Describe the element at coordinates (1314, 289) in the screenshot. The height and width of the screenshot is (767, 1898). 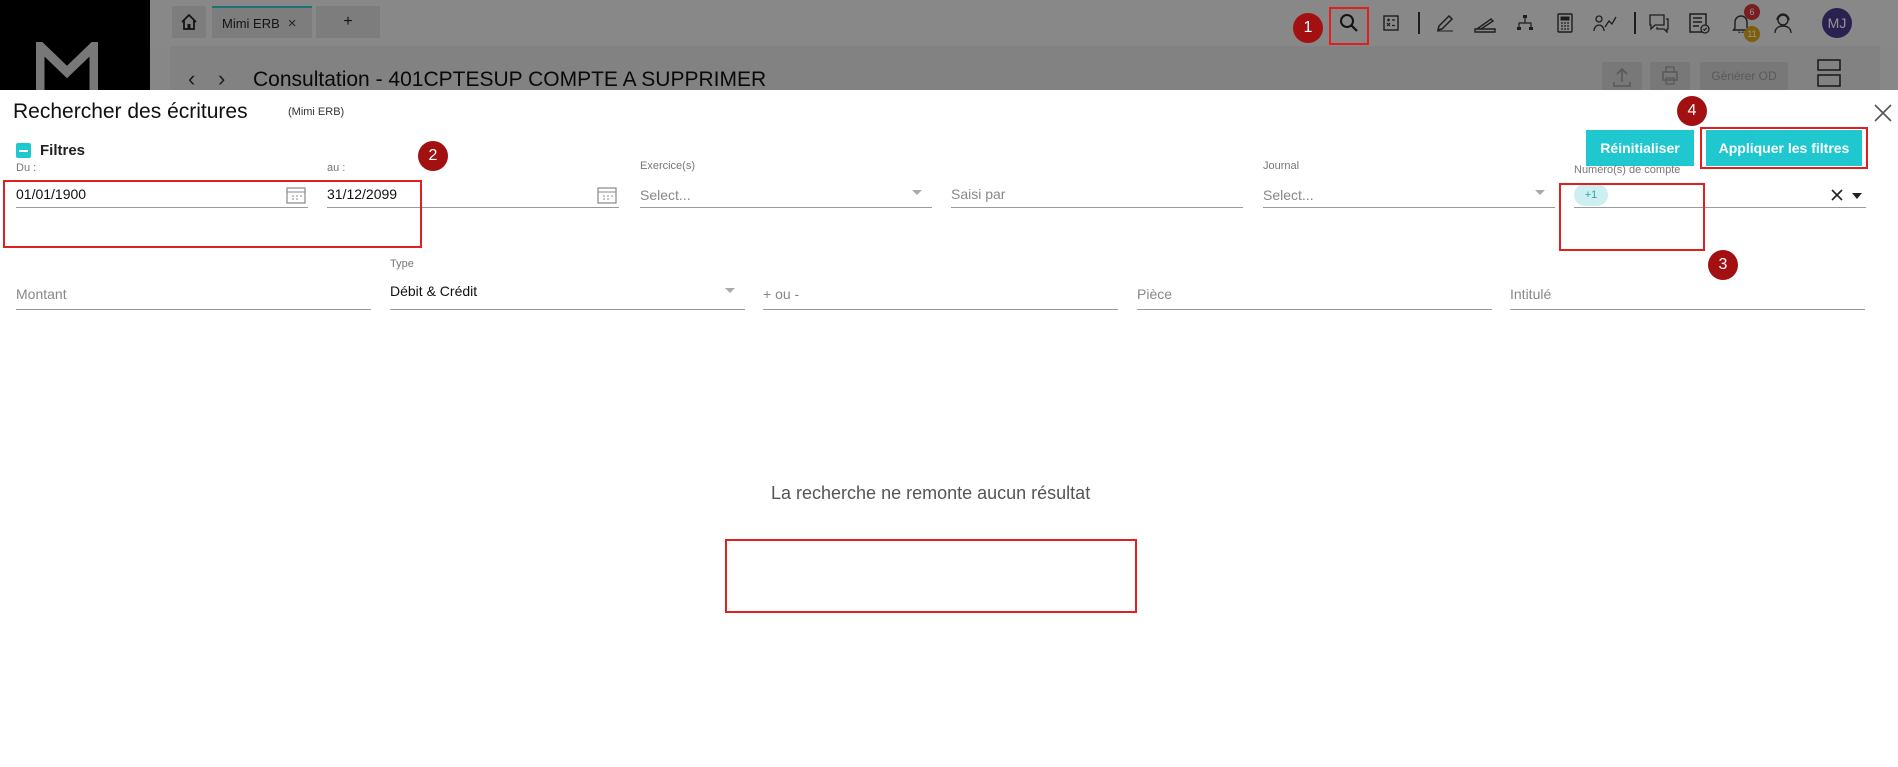
I see `piece-input: Pièce` at that location.